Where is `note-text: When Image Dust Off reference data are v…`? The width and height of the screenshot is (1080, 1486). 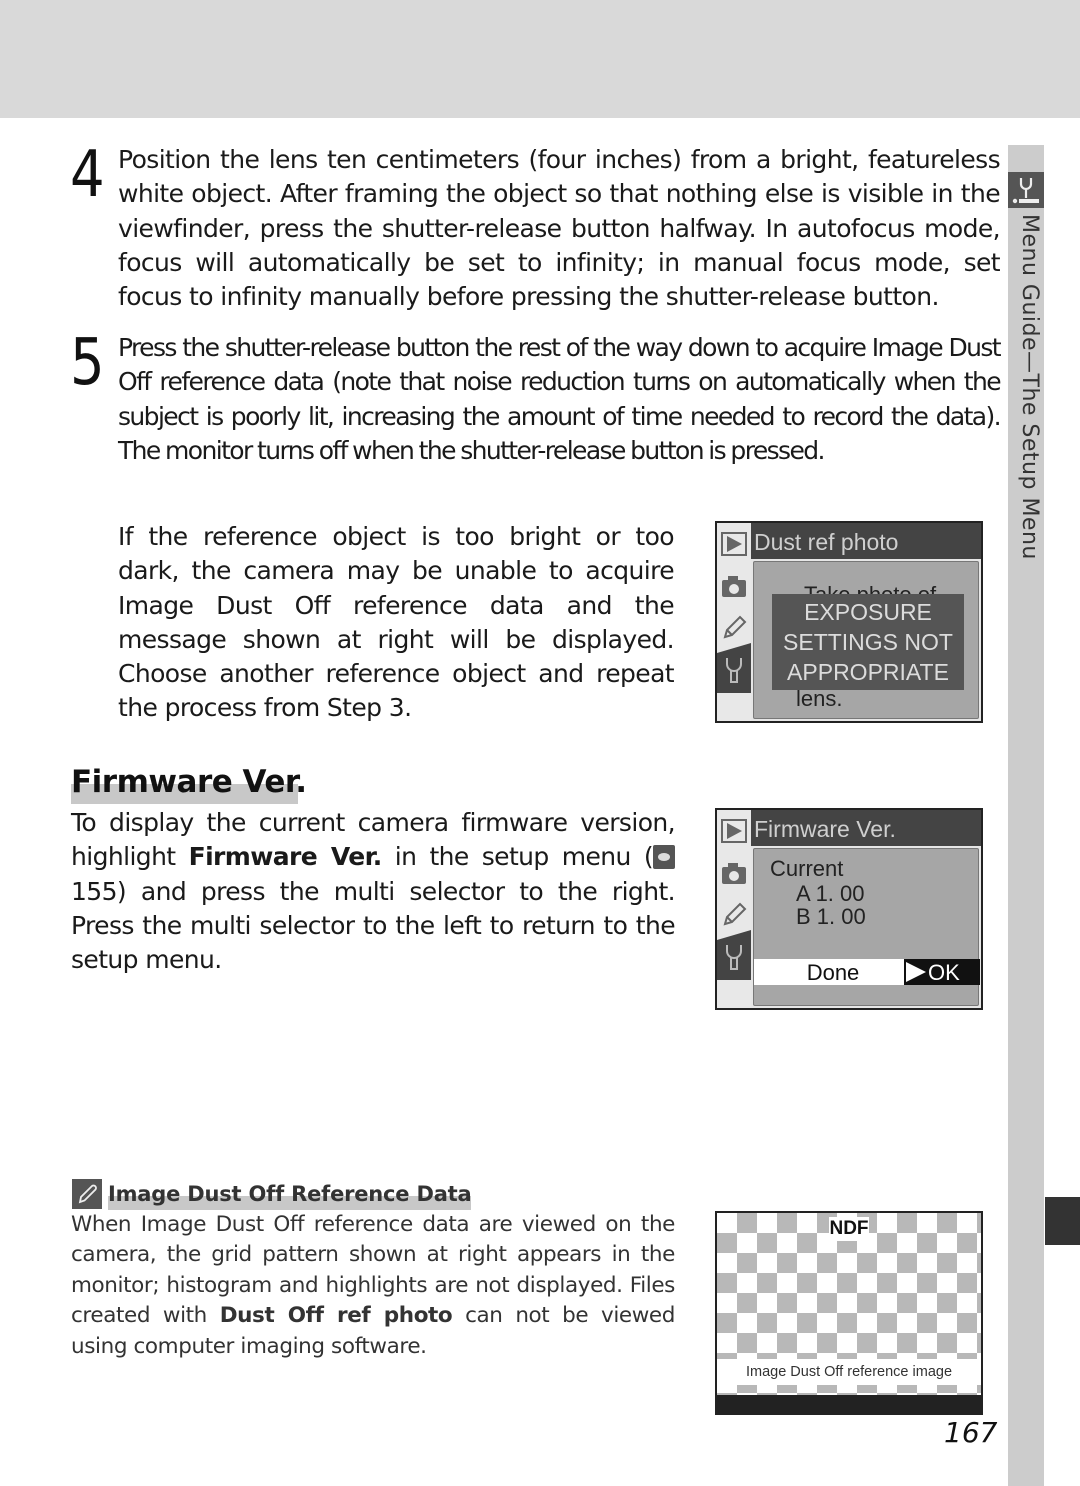 note-text: When Image Dust Off reference data are v… is located at coordinates (373, 1286).